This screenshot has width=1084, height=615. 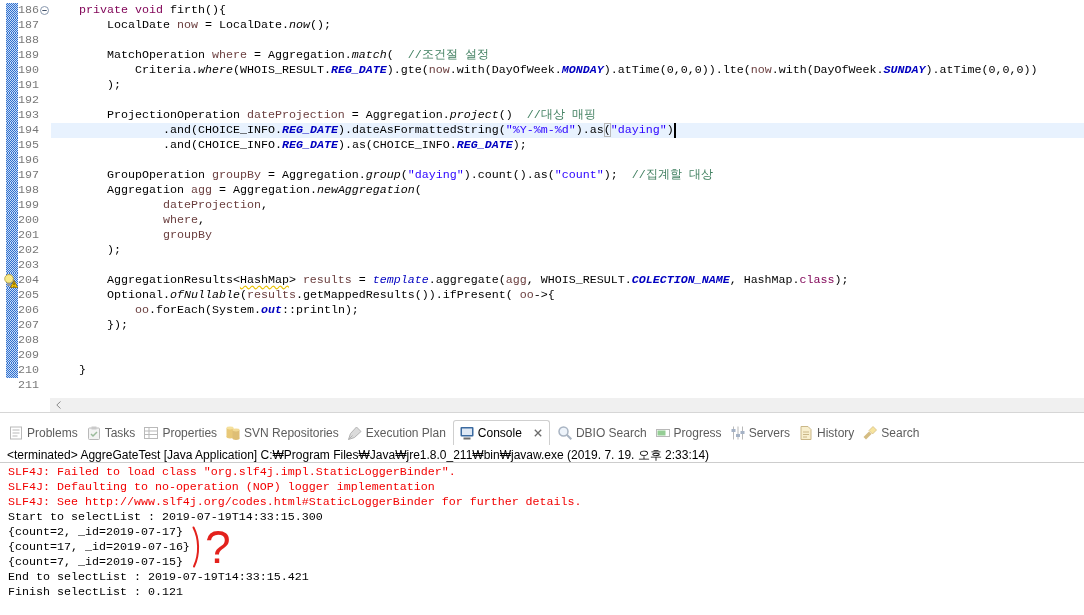 What do you see at coordinates (28, 265) in the screenshot?
I see `line-number: 203` at bounding box center [28, 265].